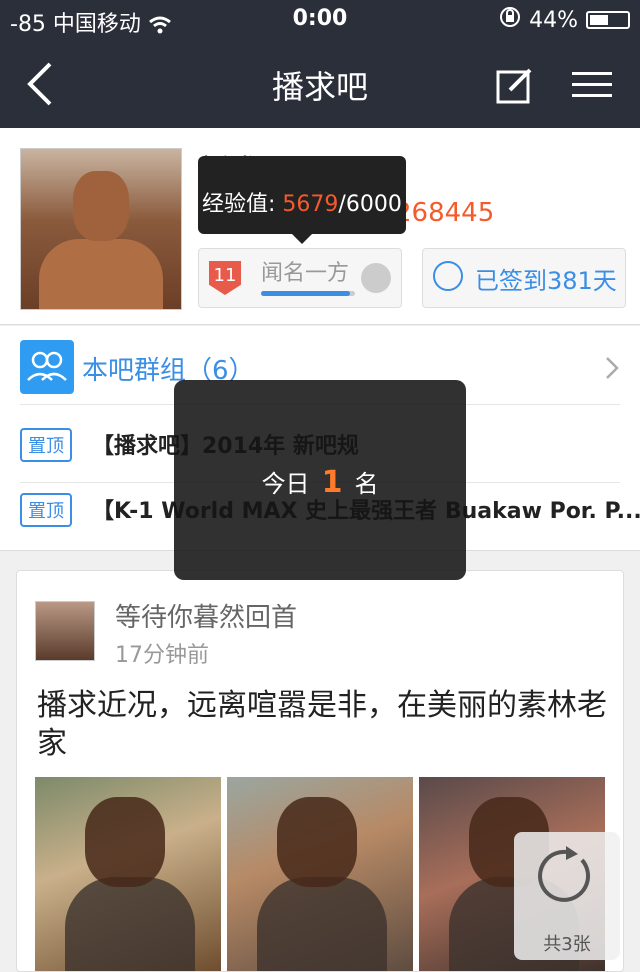 The width and height of the screenshot is (640, 972). Describe the element at coordinates (162, 655) in the screenshot. I see `post-time: 17分钟前` at that location.